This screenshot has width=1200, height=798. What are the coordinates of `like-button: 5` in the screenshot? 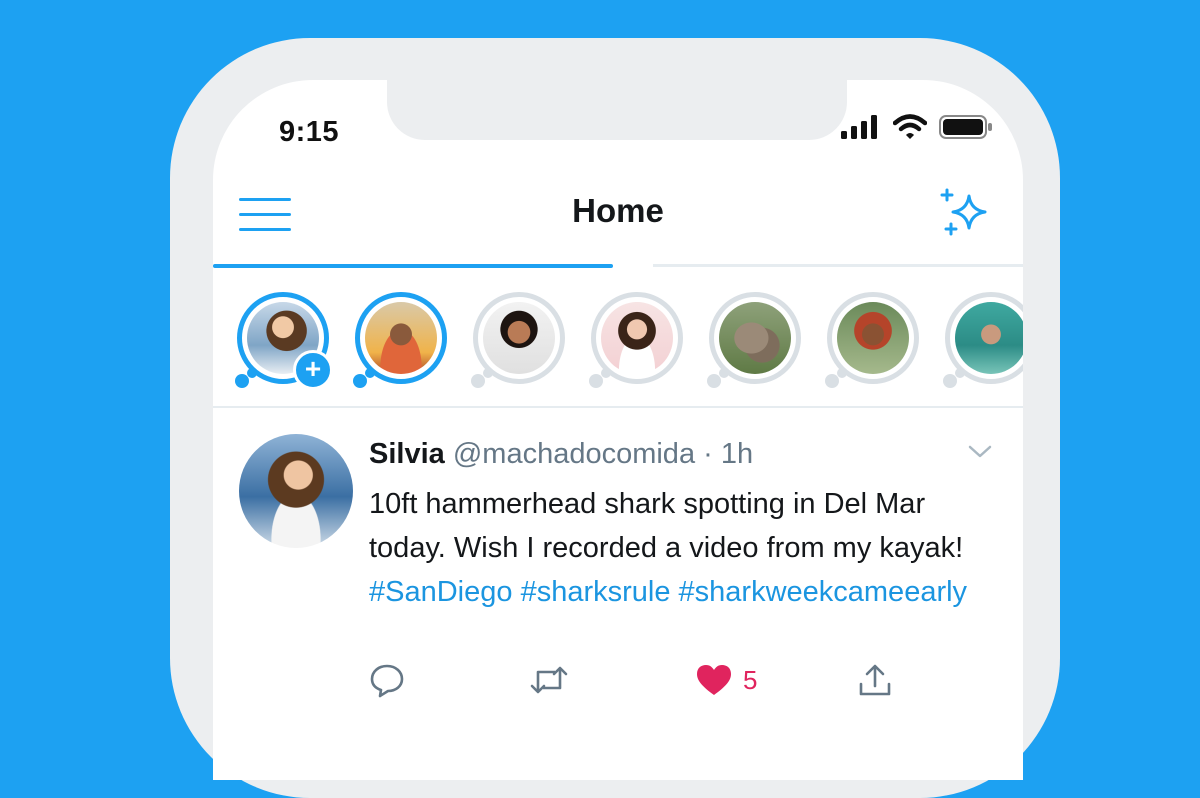 It's located at (726, 680).